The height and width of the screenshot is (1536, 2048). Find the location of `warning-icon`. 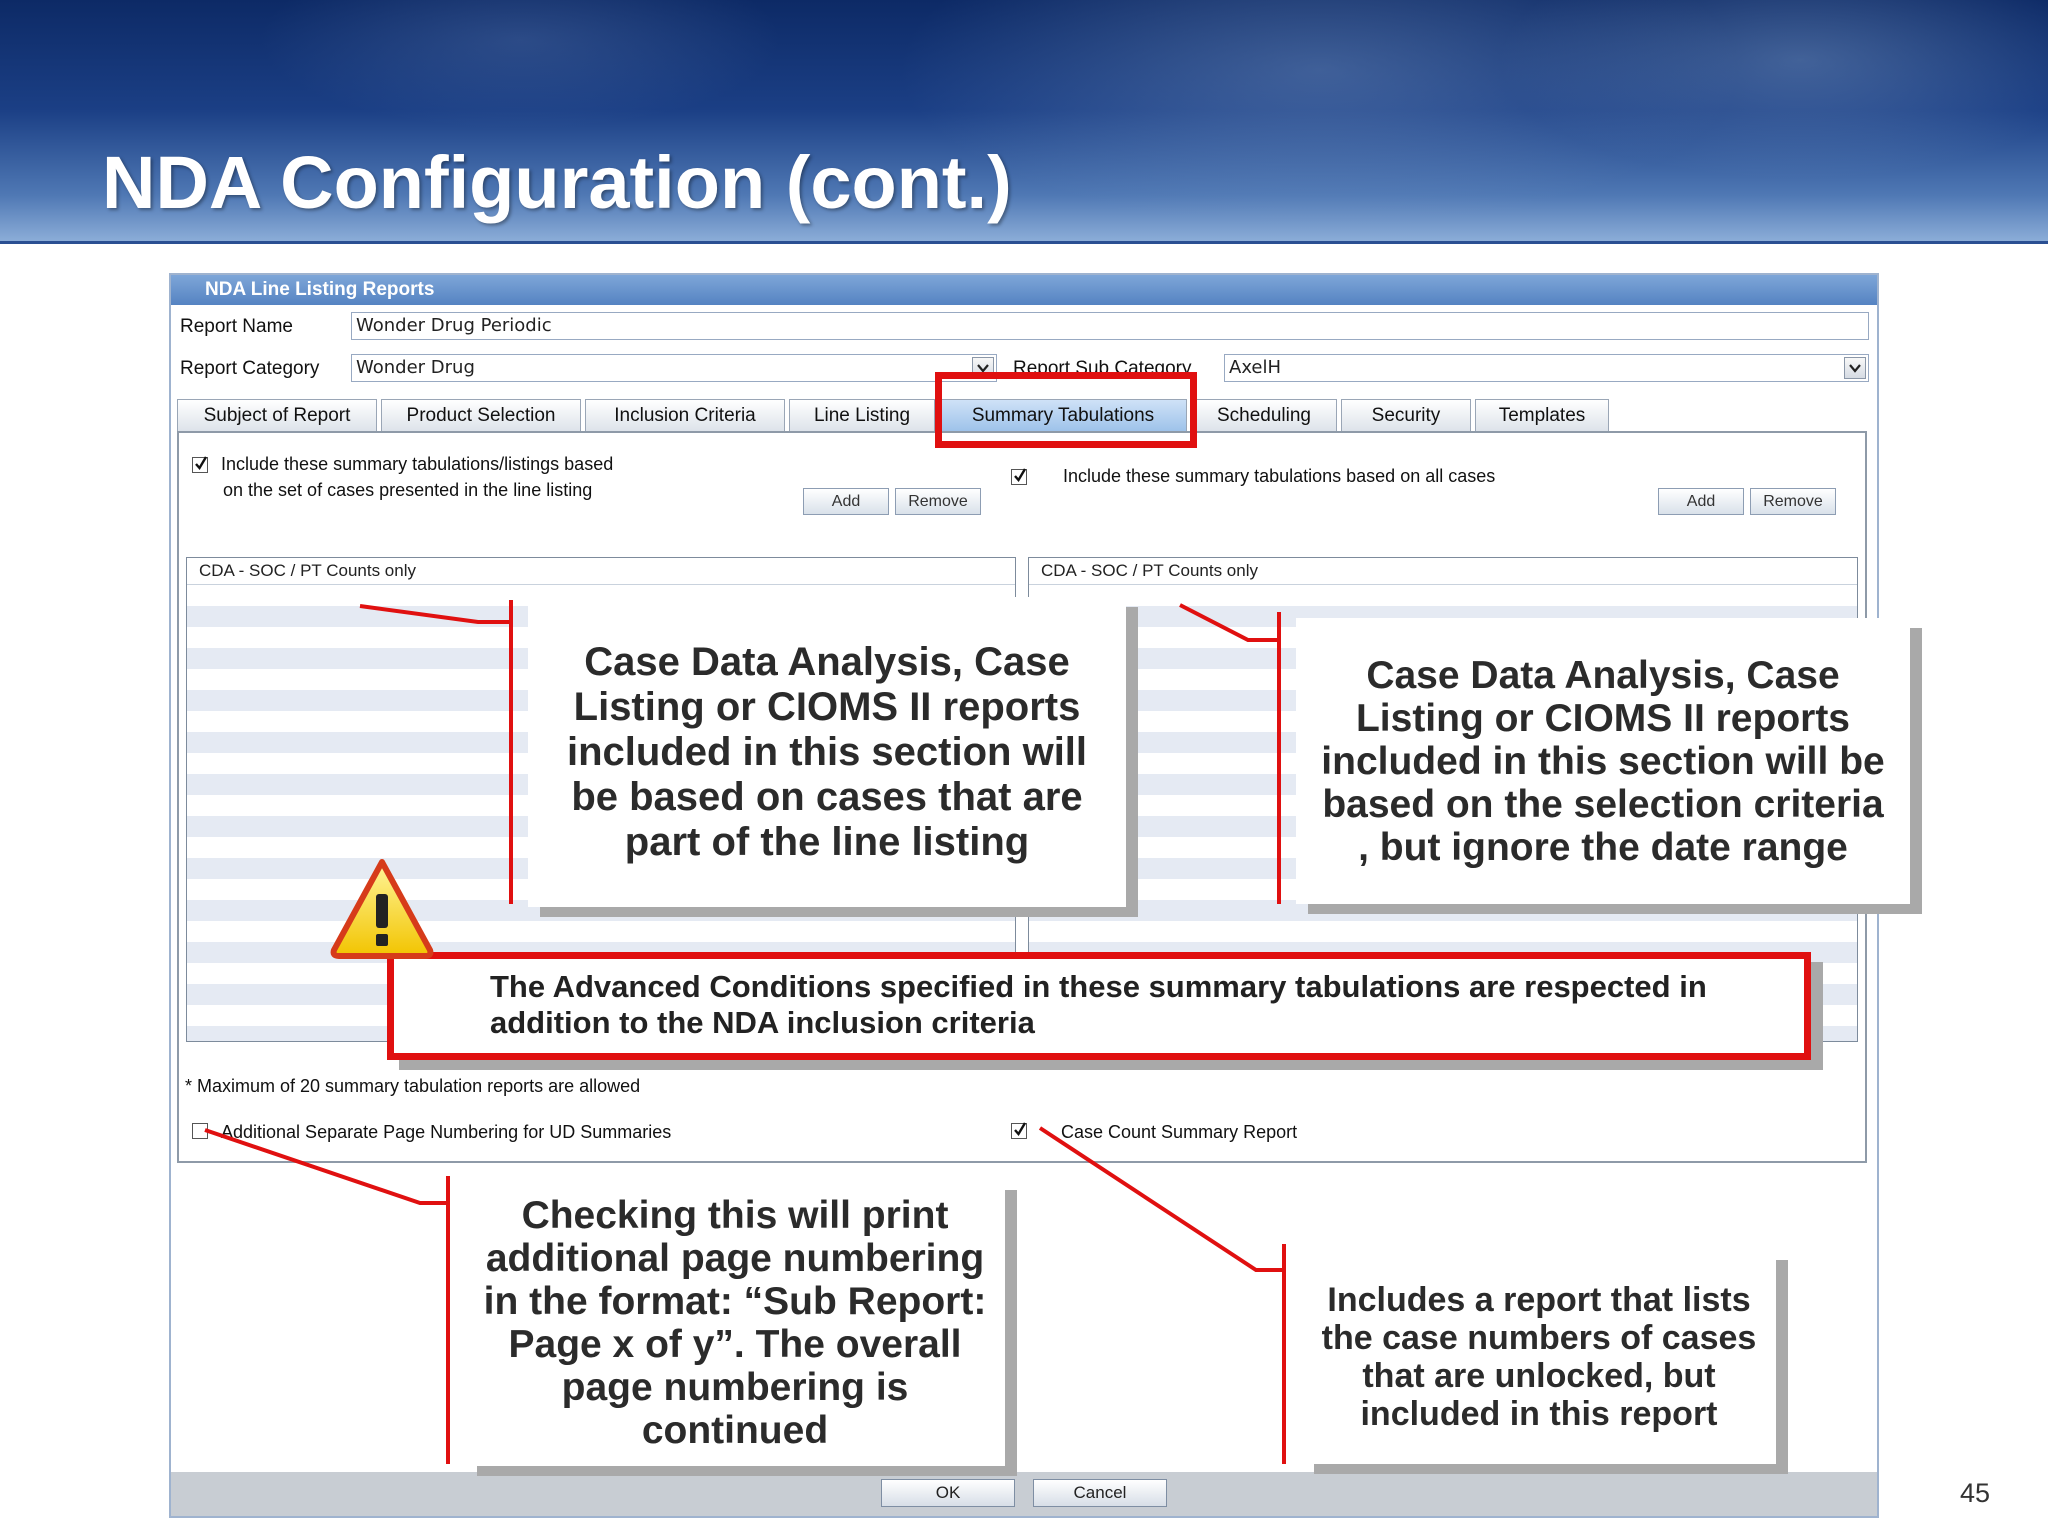

warning-icon is located at coordinates (382, 908).